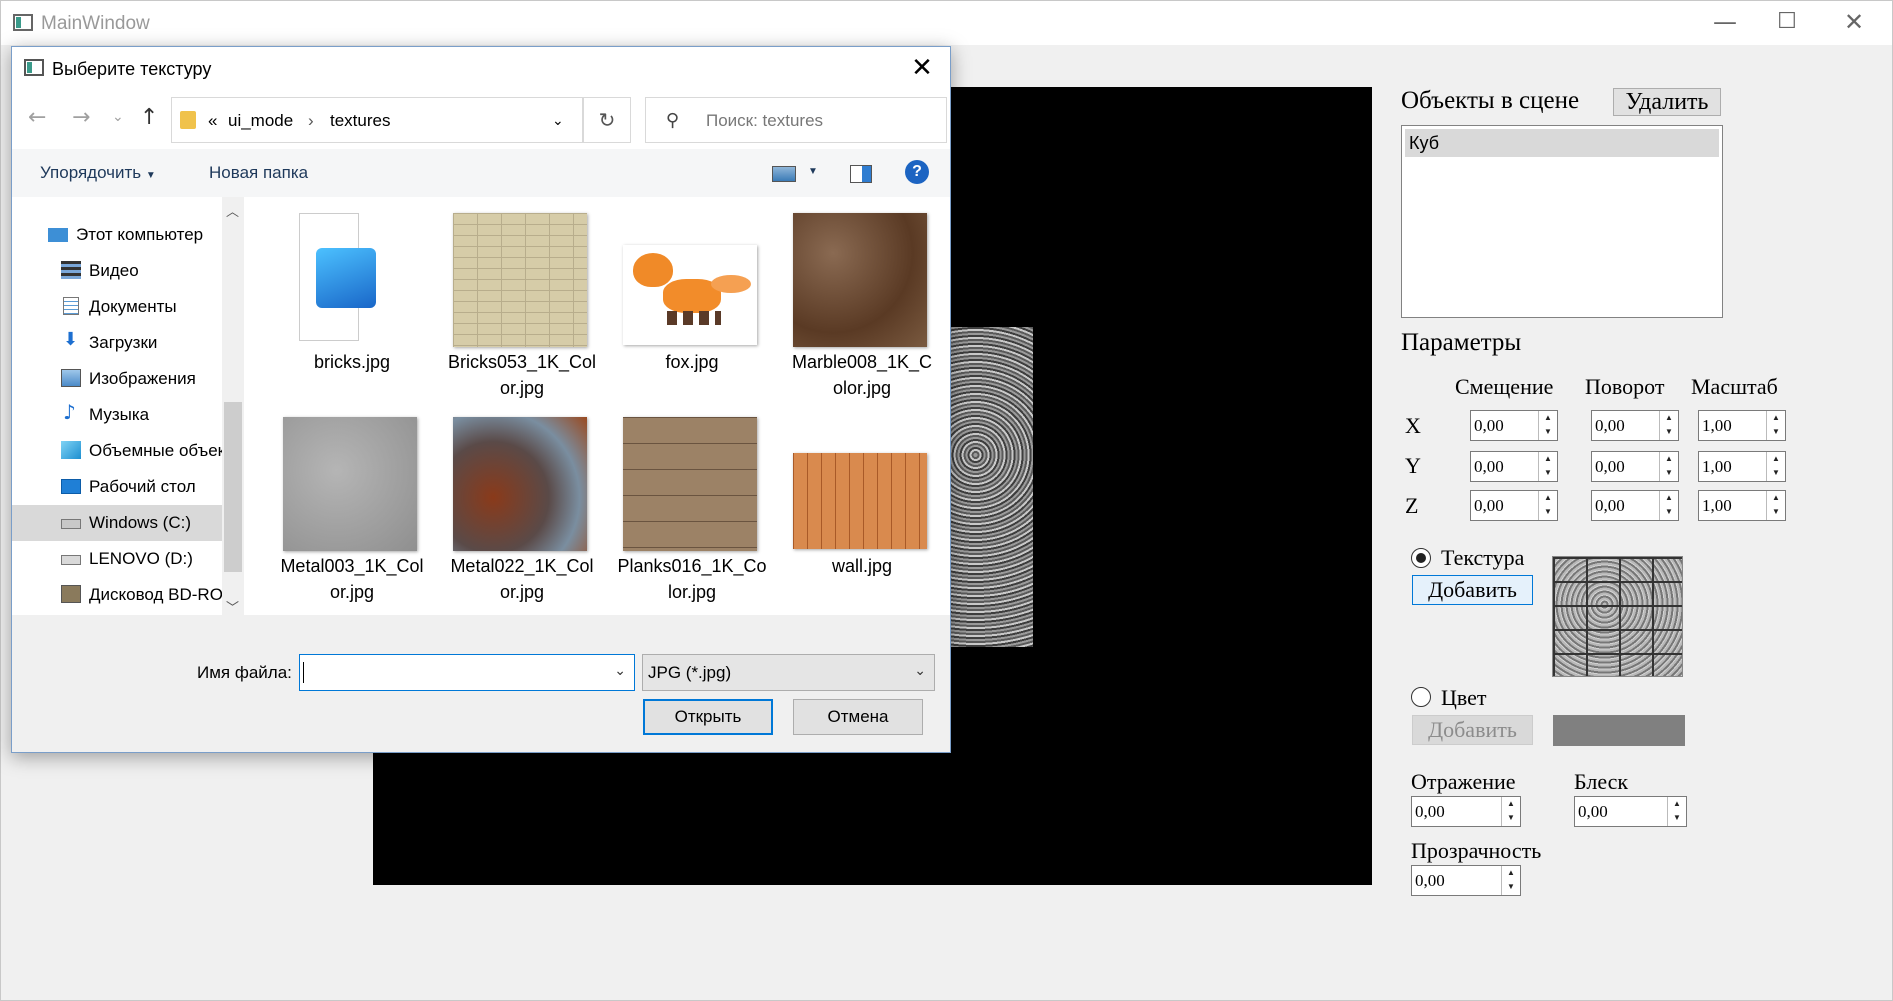 This screenshot has height=1001, width=1893. I want to click on rotation-y-spinbox: 0,00 ▲ ▼, so click(1635, 466).